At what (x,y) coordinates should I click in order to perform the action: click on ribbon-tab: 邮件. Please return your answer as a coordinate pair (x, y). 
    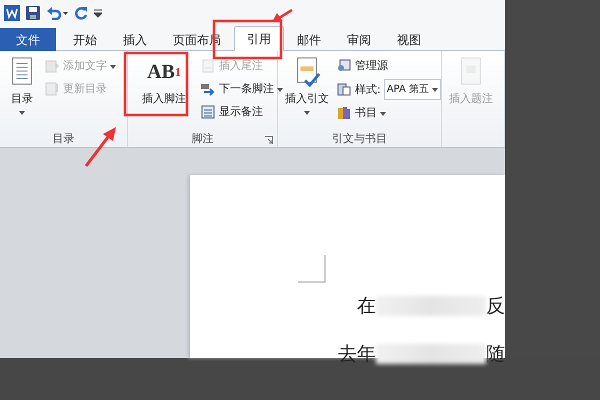
    Looking at the image, I should click on (309, 39).